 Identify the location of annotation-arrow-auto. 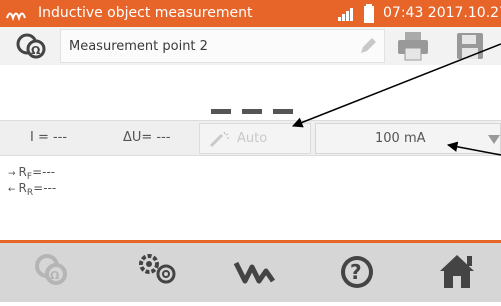
(396, 85).